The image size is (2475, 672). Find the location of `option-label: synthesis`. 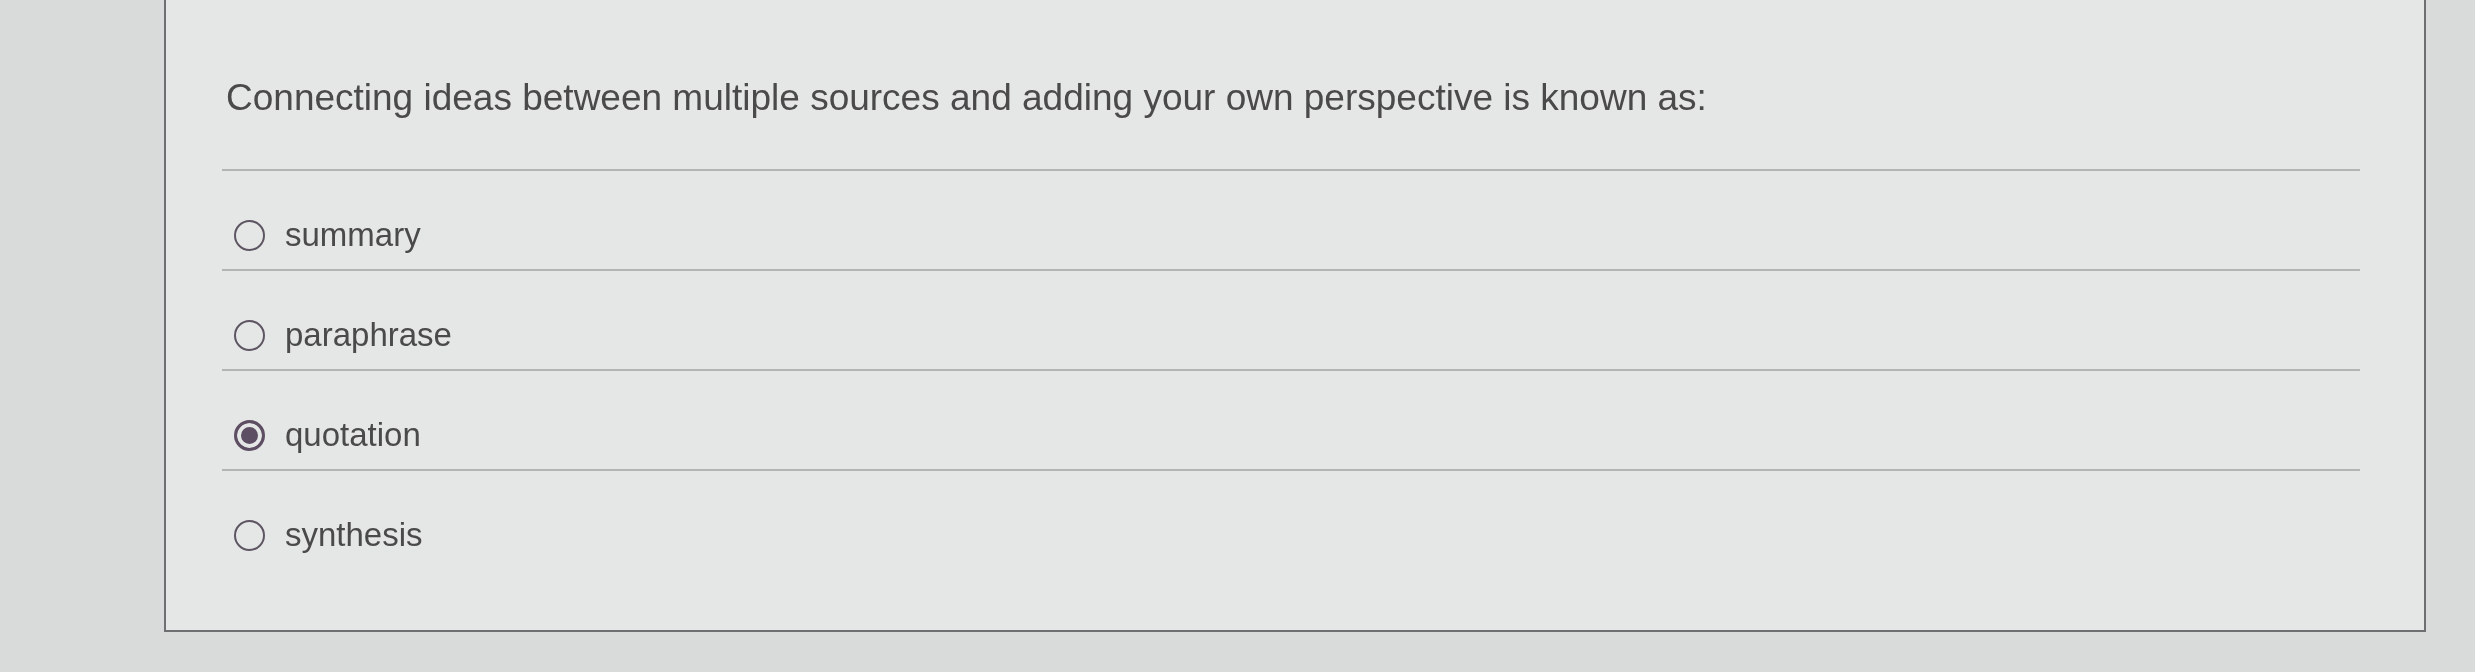

option-label: synthesis is located at coordinates (354, 535).